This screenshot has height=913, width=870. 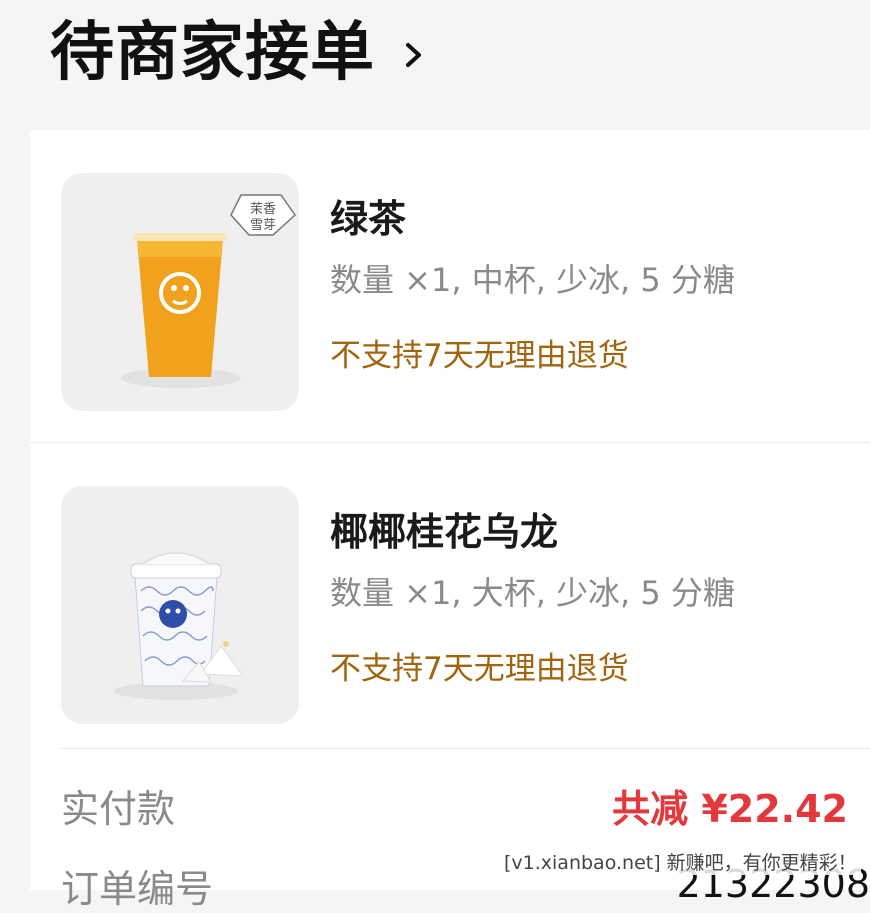 What do you see at coordinates (444, 532) in the screenshot?
I see `product-name: 椰椰桂花乌龙` at bounding box center [444, 532].